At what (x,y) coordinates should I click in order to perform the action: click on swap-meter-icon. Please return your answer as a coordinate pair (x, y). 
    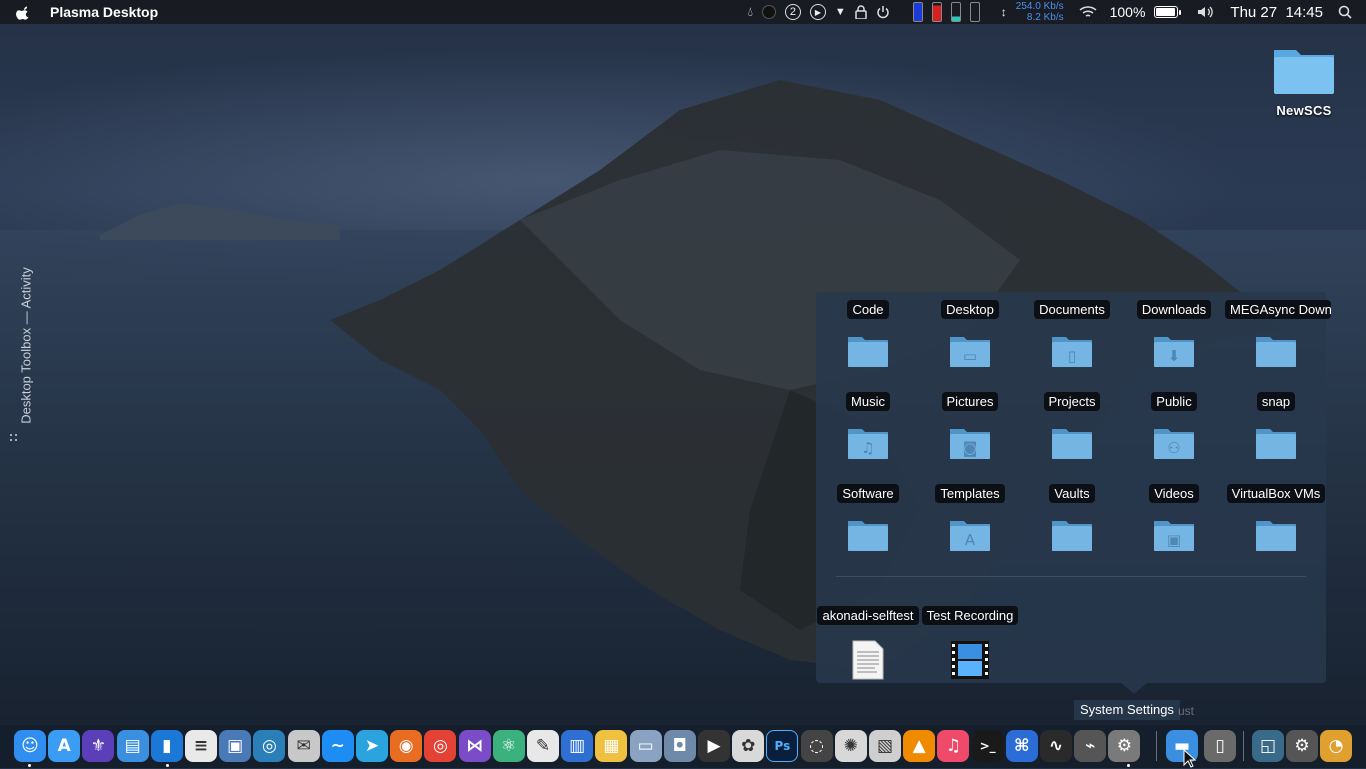
    Looking at the image, I should click on (955, 12).